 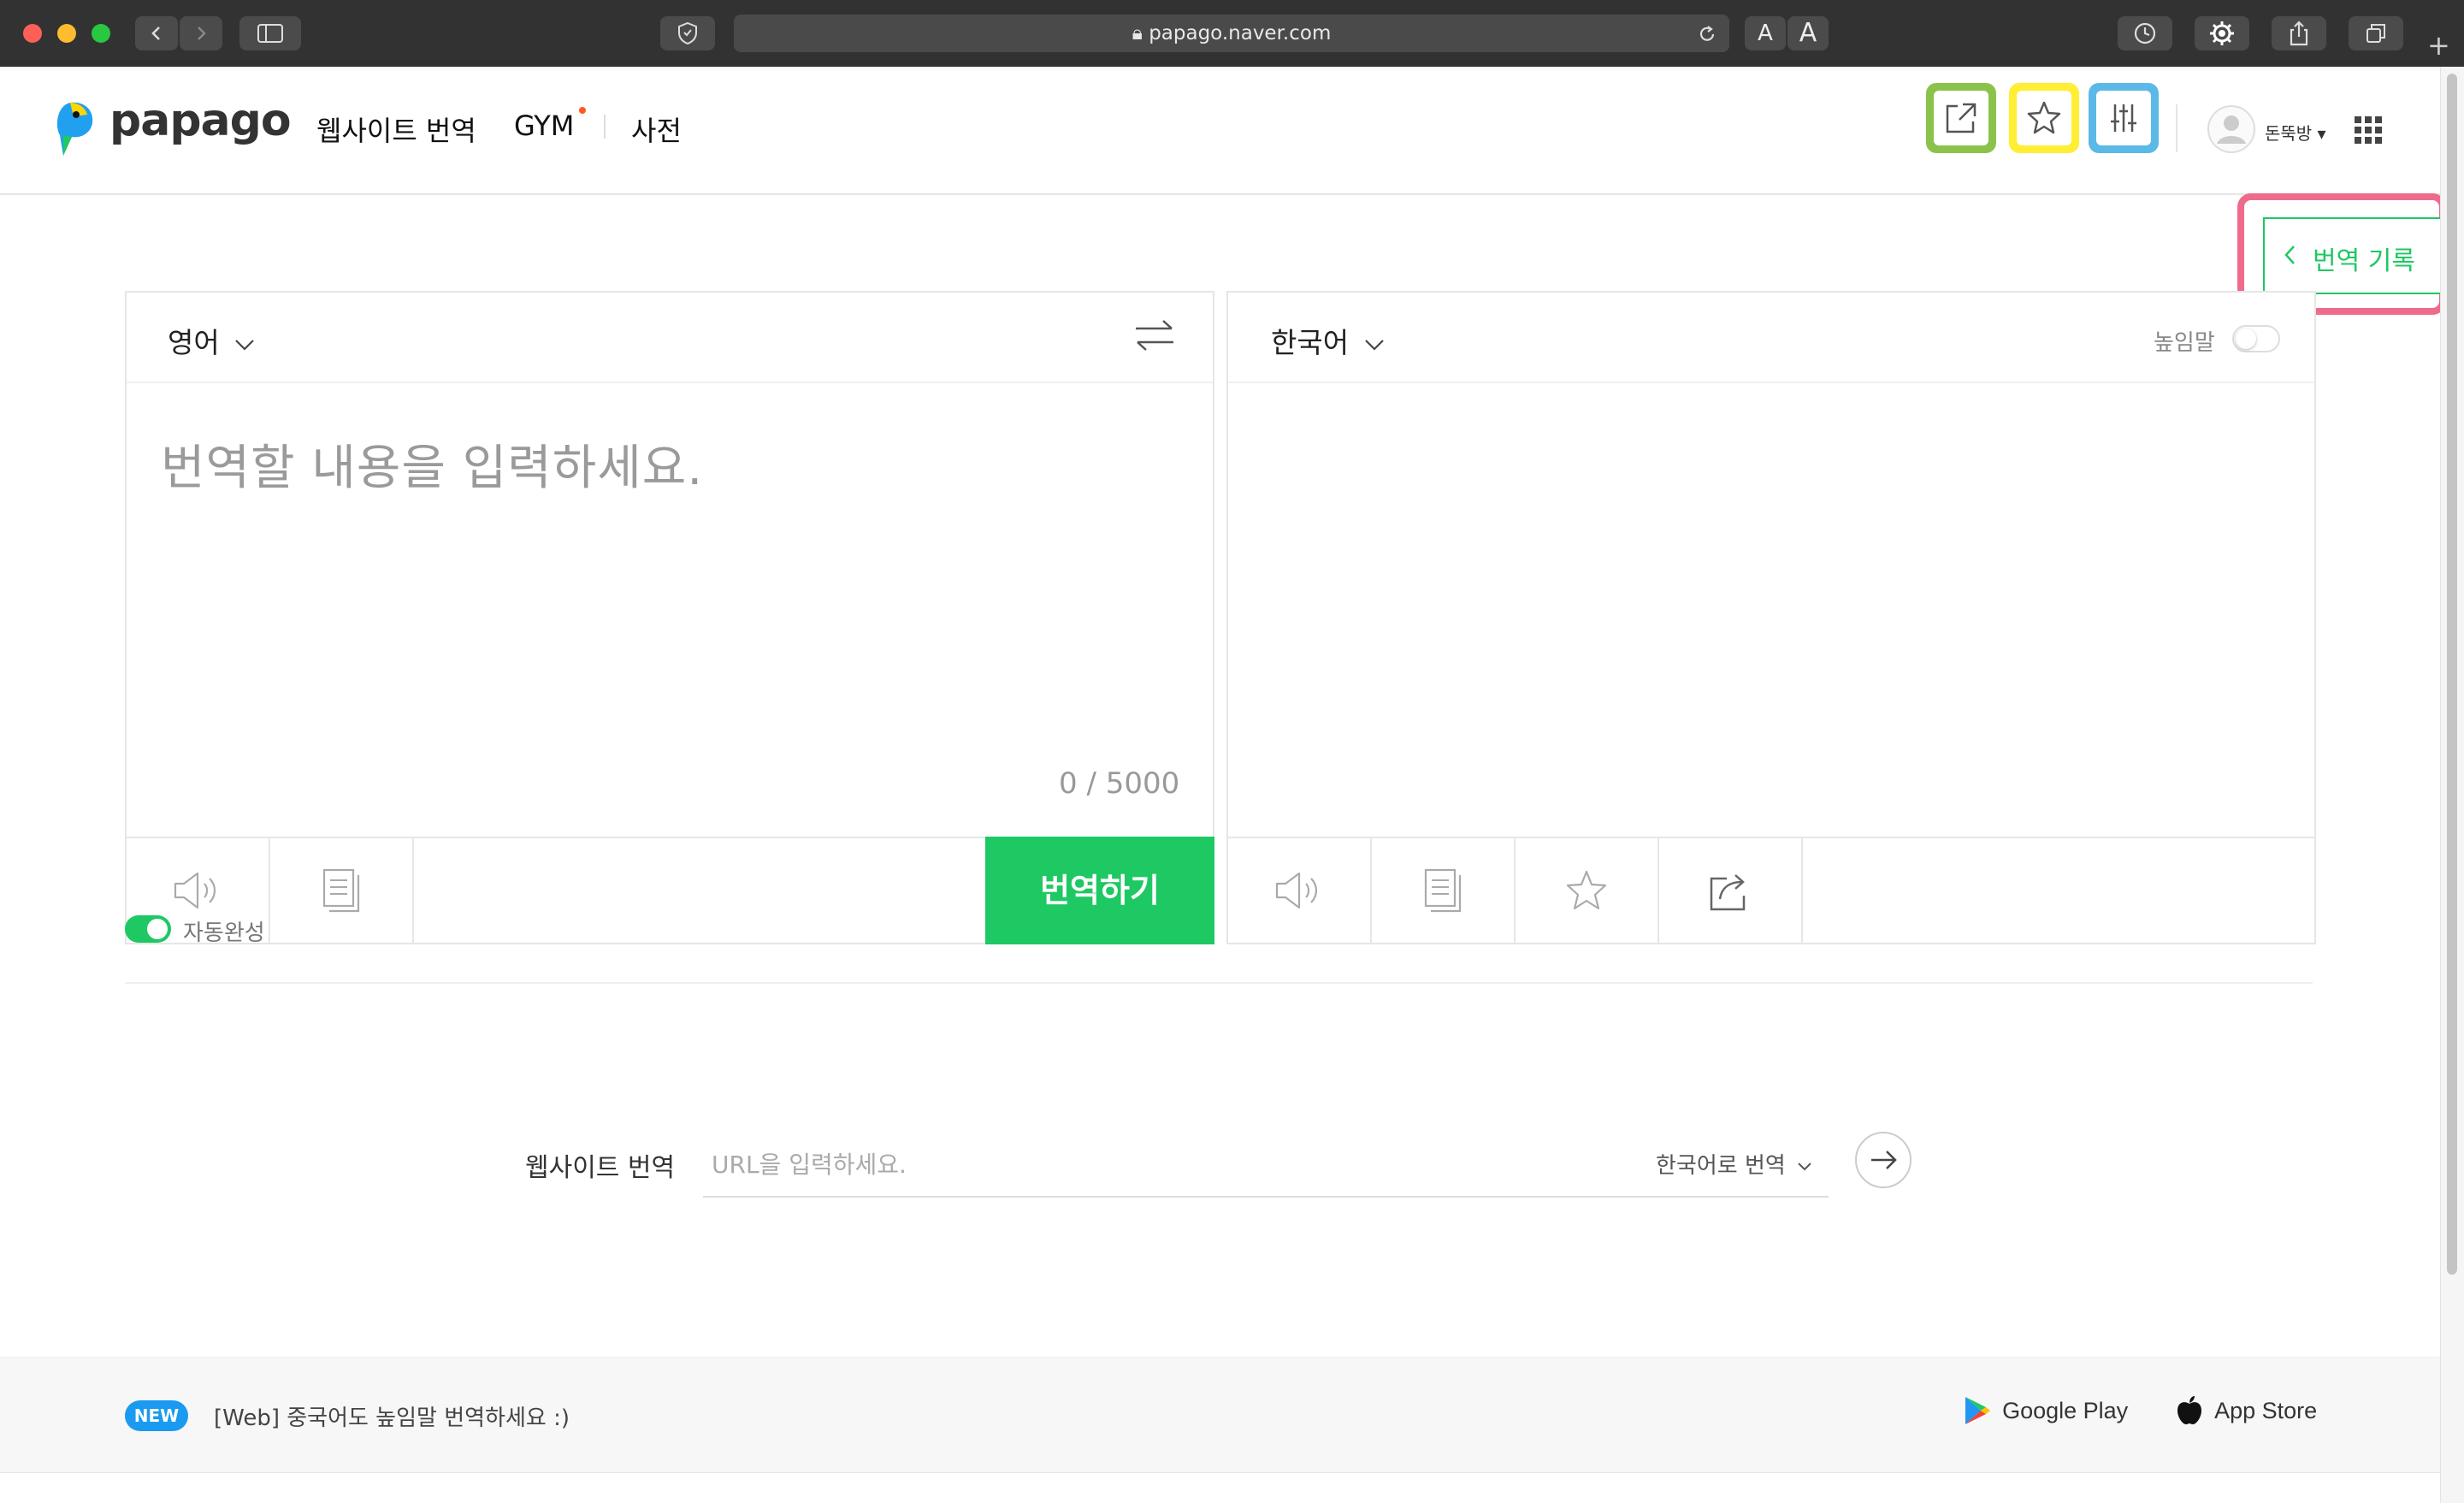 What do you see at coordinates (1310, 343) in the screenshot?
I see `target-language-label: 한국어` at bounding box center [1310, 343].